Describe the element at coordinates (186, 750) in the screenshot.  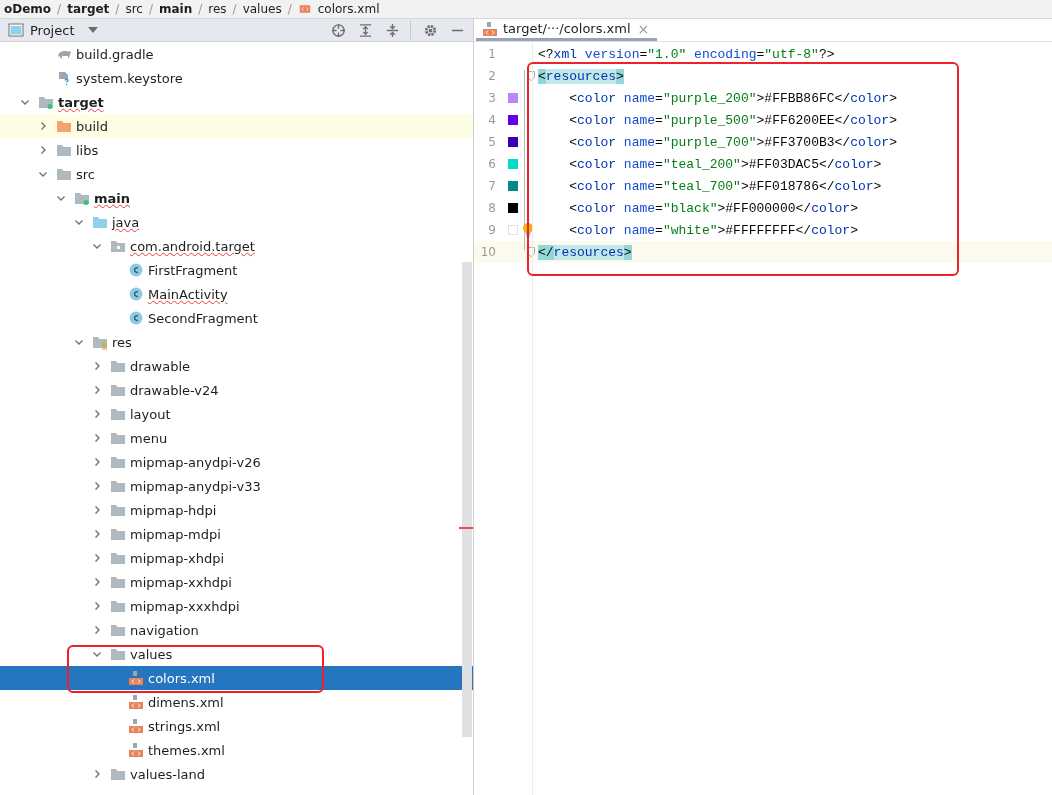
I see `tree-item: themes.xml` at that location.